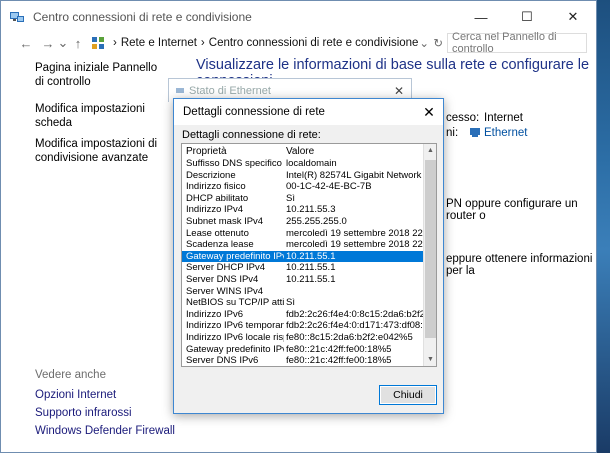 The image size is (610, 453). What do you see at coordinates (527, 17) in the screenshot?
I see `maximize-button: ☐` at bounding box center [527, 17].